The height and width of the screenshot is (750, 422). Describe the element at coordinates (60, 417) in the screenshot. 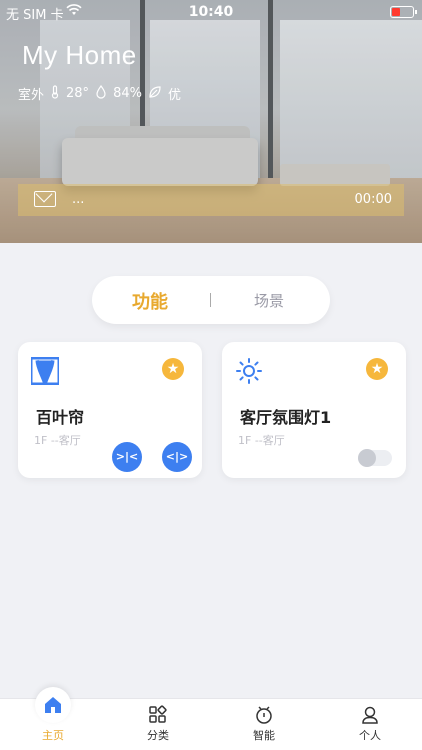

I see `device-name: 百叶帘` at that location.